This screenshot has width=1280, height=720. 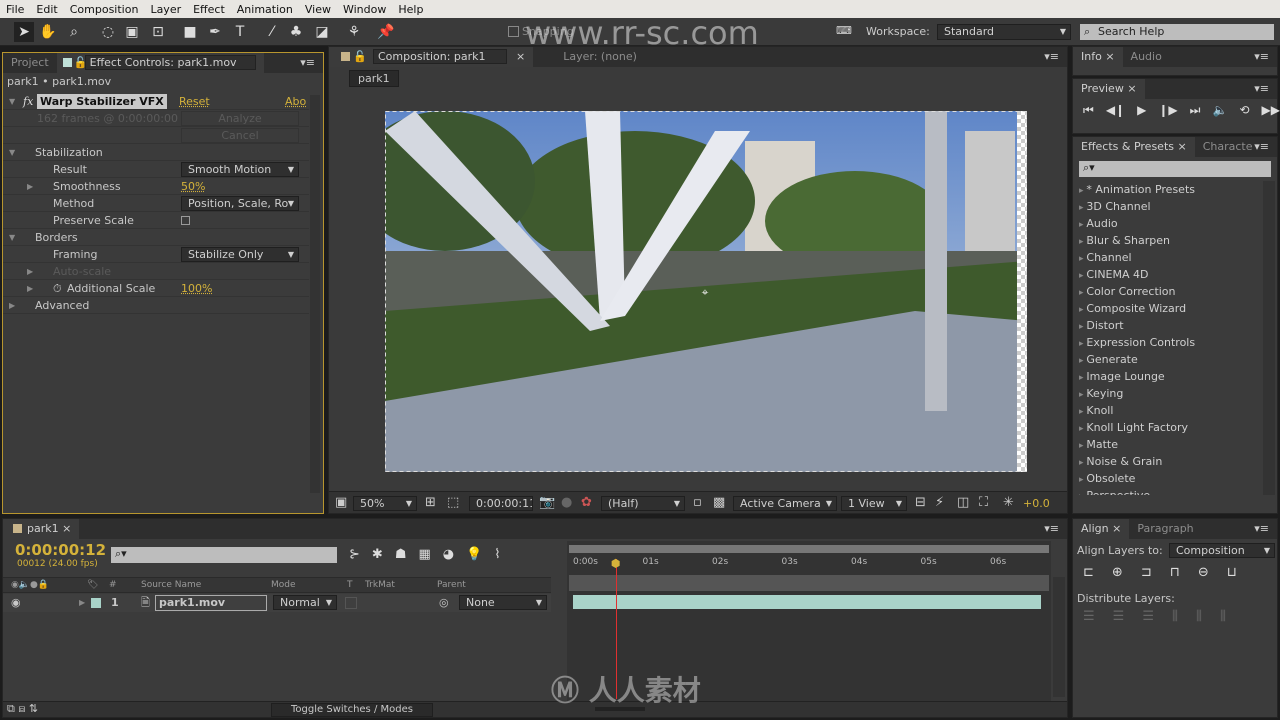 I want to click on view-layout-dropdown: 1 View ▼, so click(x=874, y=503).